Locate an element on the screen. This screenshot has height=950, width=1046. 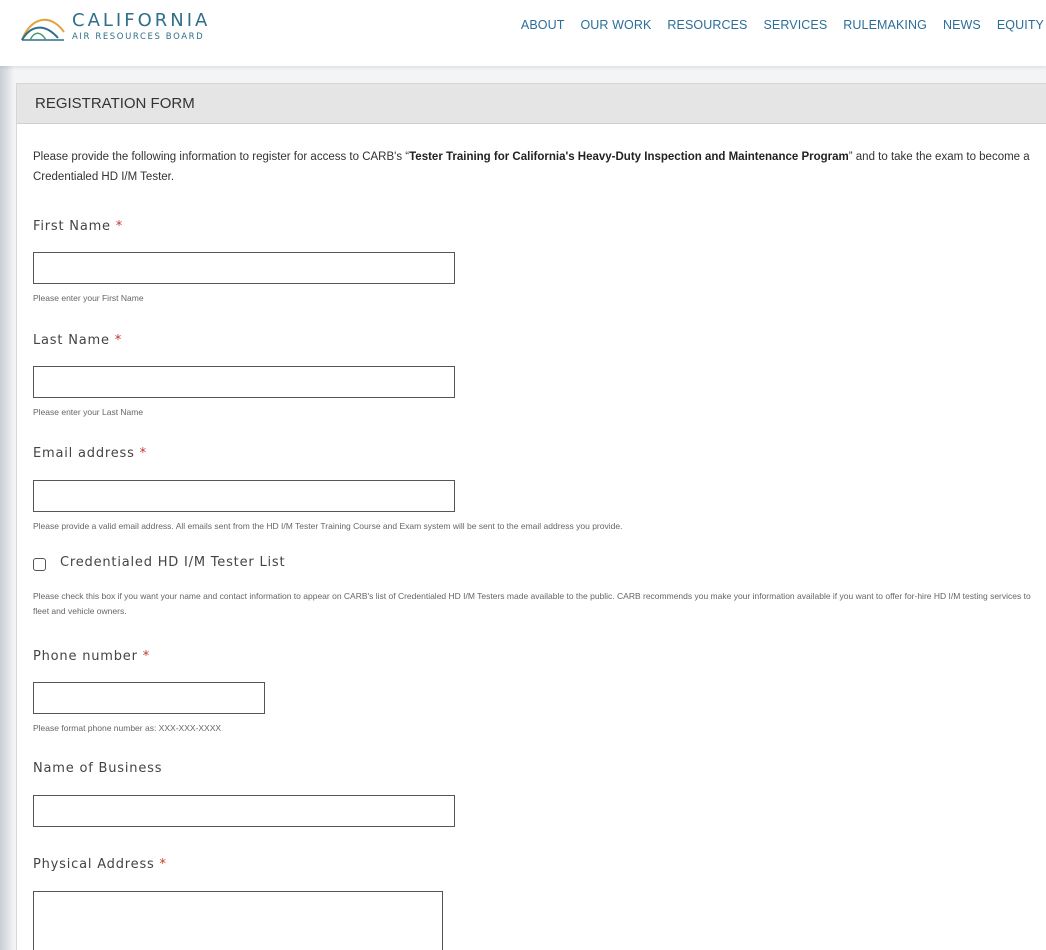
last-name-label: Last Name * is located at coordinates (77, 340).